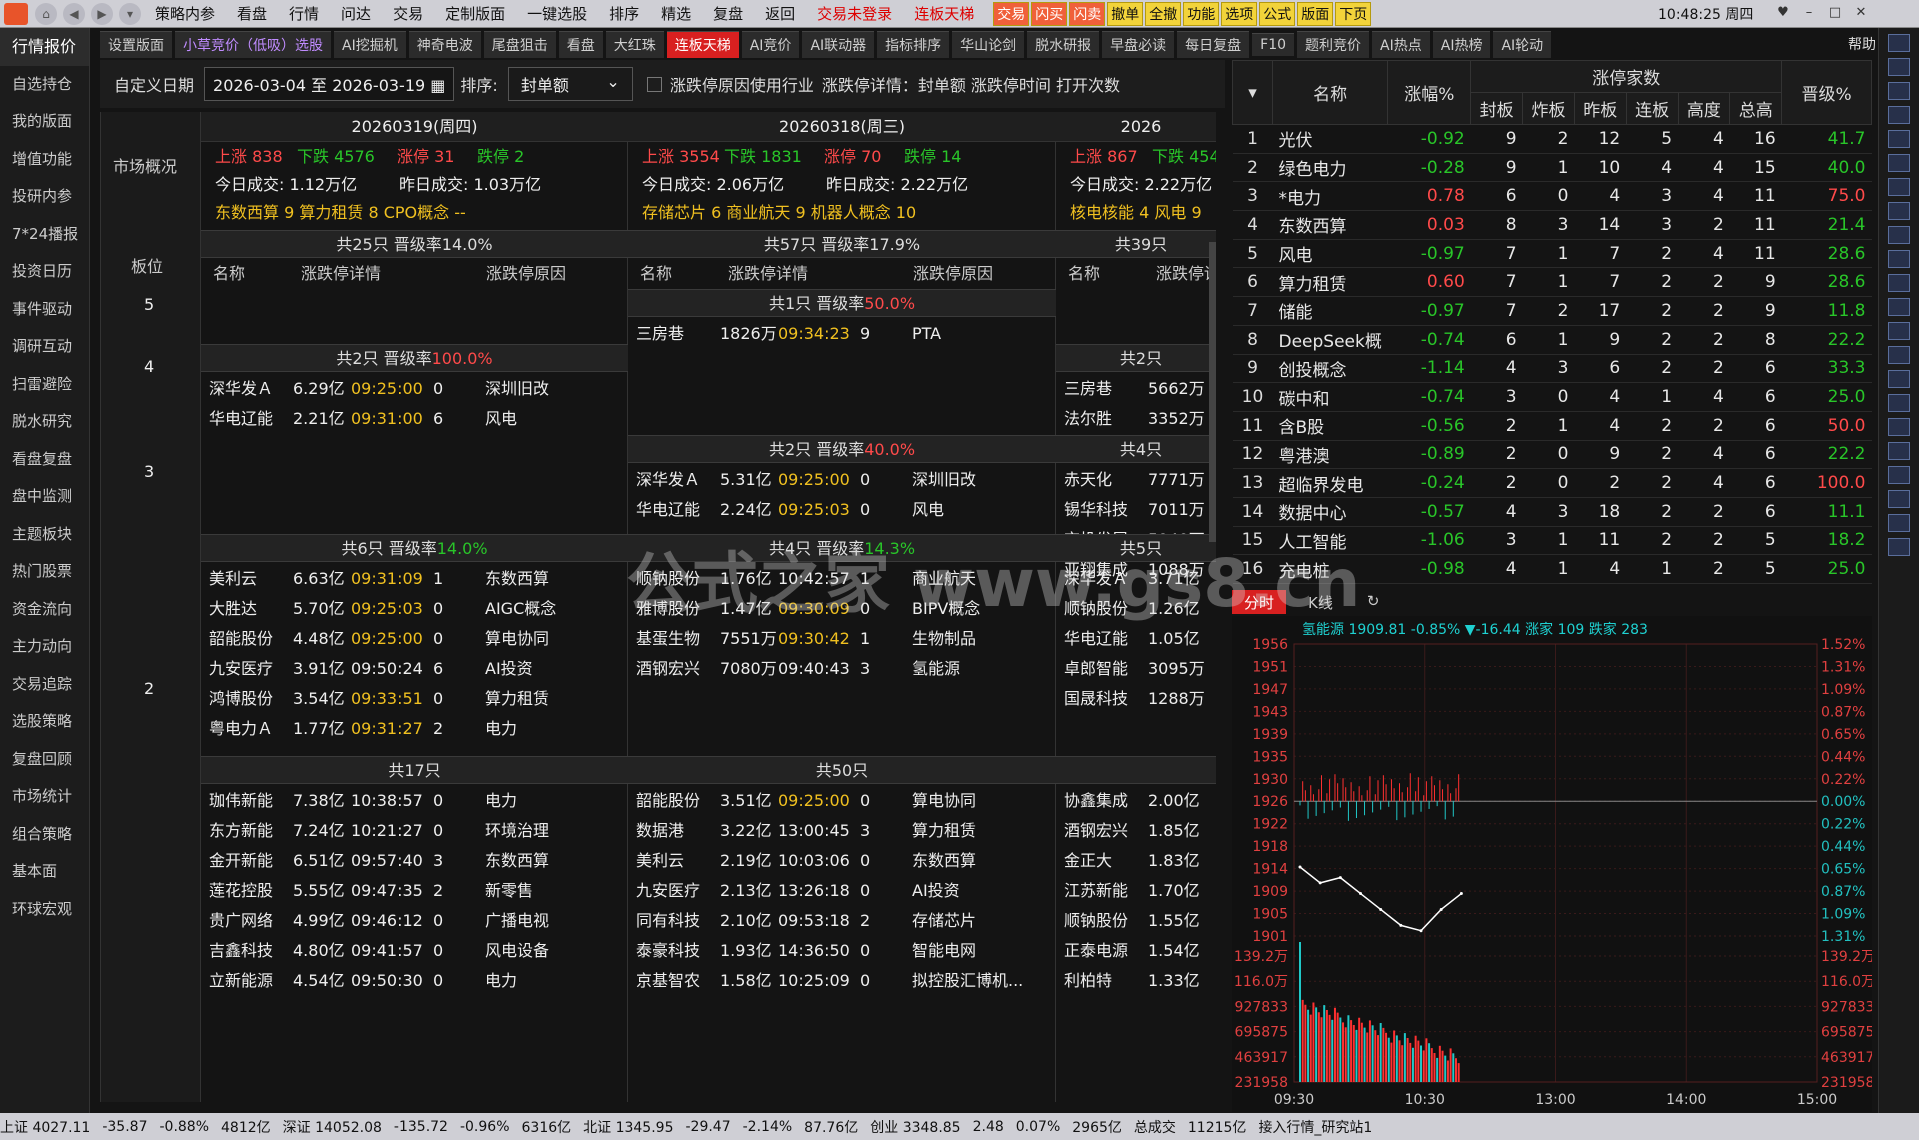 The image size is (1919, 1140). I want to click on tab-item: 早盘必读, so click(1138, 44).